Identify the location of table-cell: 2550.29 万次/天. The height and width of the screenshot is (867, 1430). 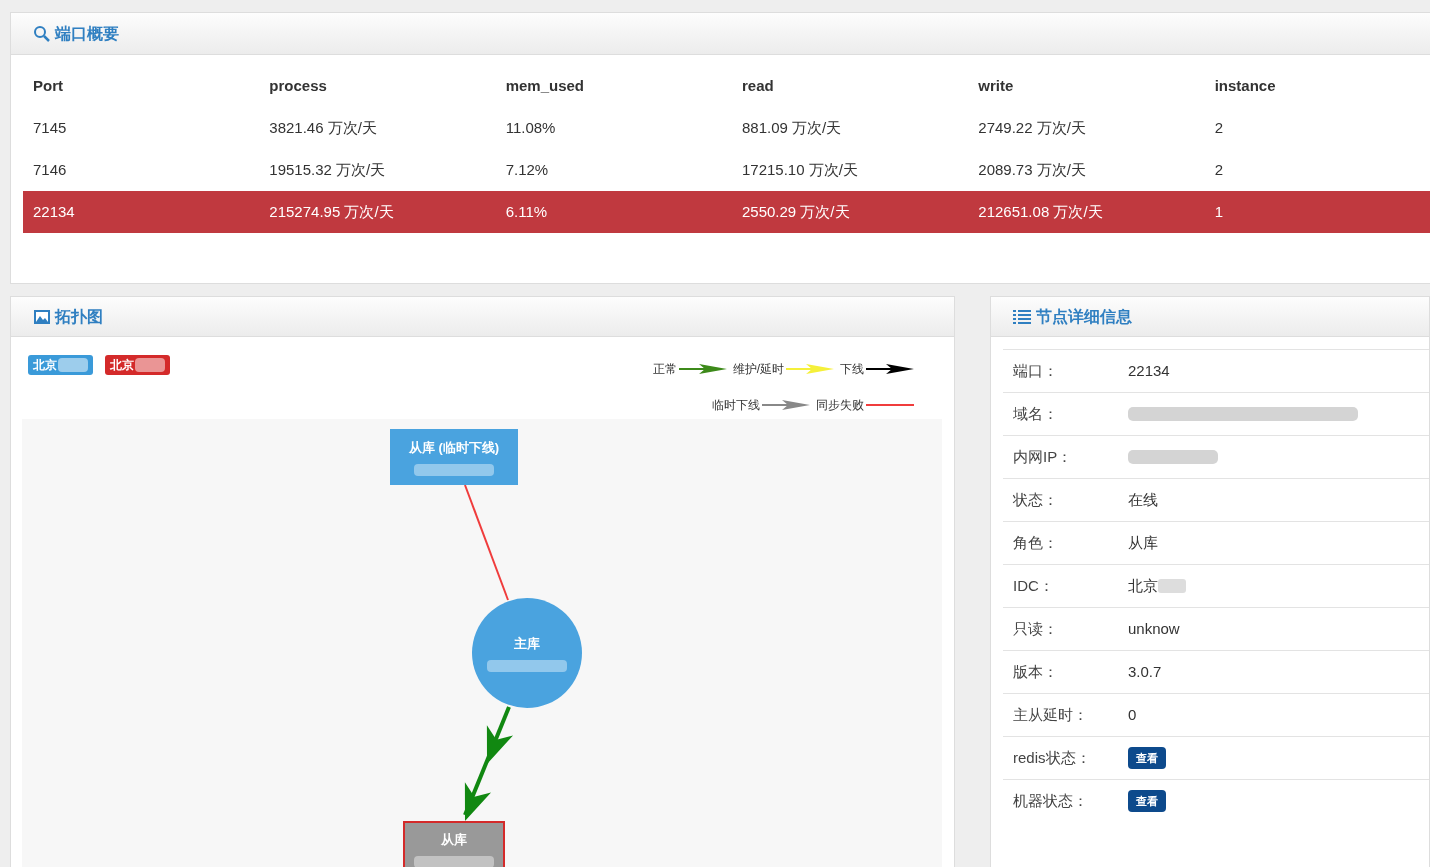
(850, 212).